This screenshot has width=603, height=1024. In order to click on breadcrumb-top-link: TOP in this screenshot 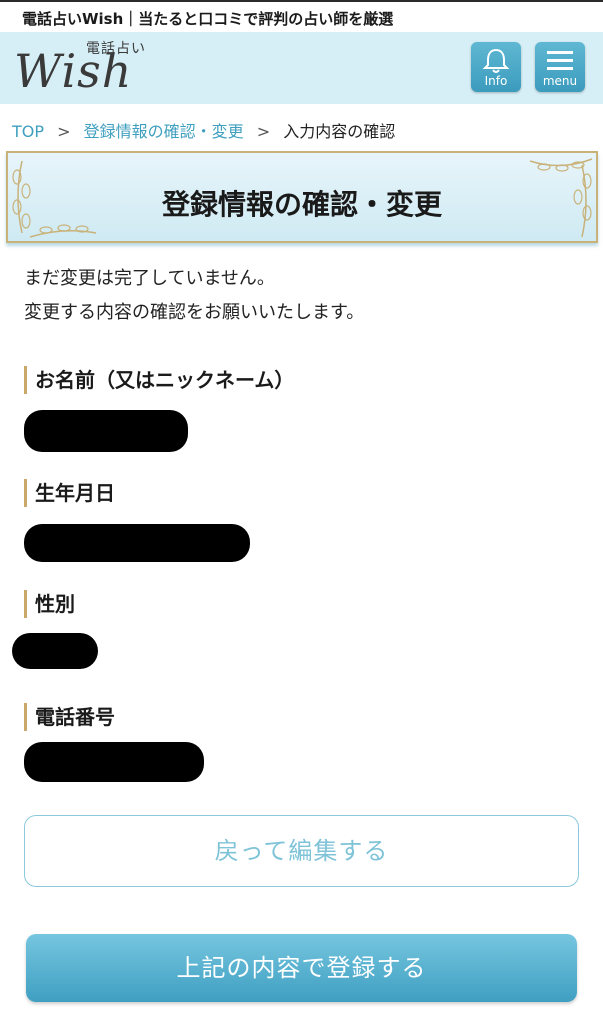, I will do `click(28, 131)`.